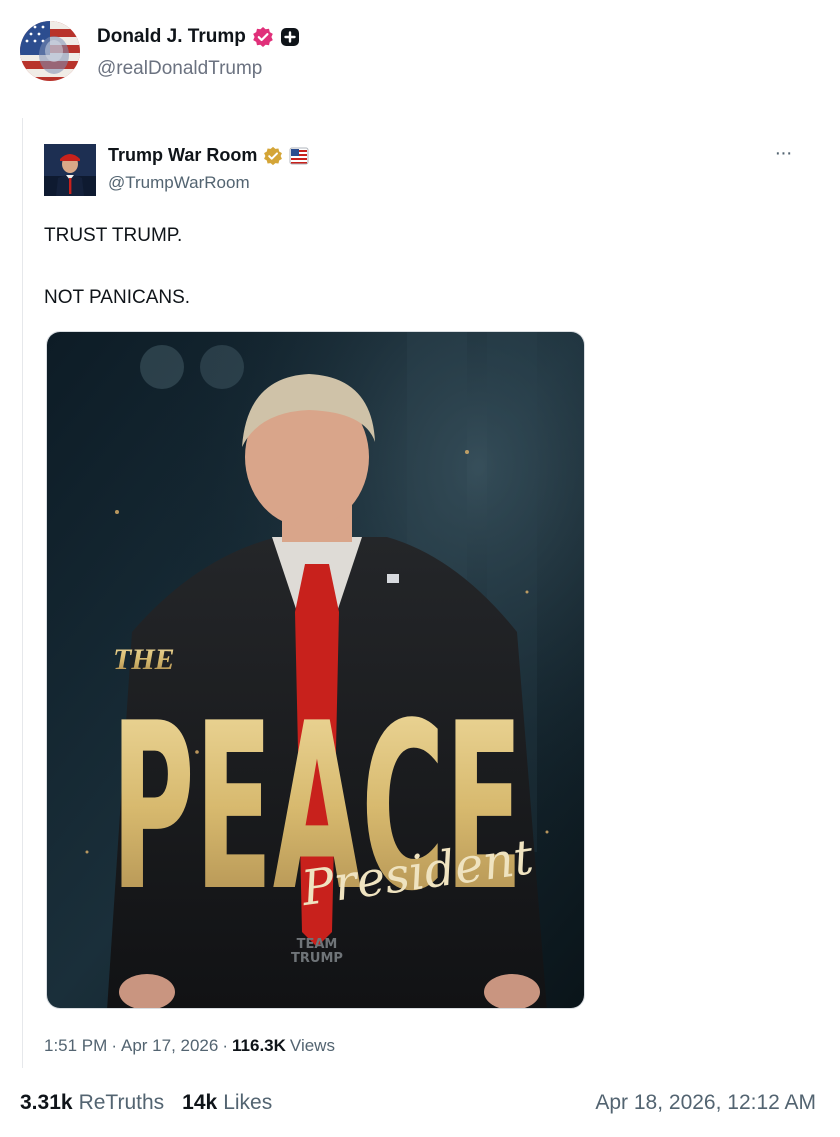  I want to click on plus-badge-icon, so click(290, 37).